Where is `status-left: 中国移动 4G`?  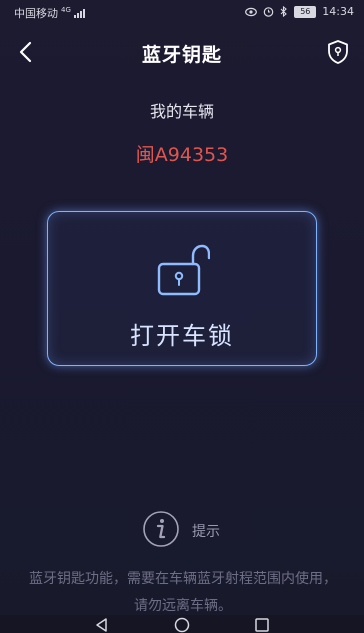
status-left: 中国移动 4G is located at coordinates (49, 13).